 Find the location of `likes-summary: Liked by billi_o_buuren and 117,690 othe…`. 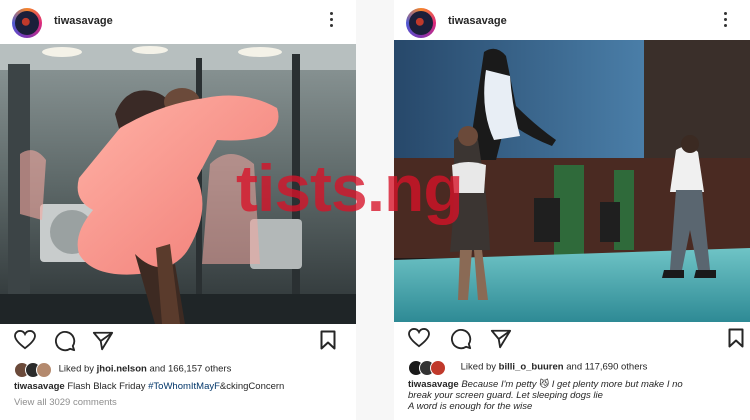

likes-summary: Liked by billi_o_buuren and 117,690 othe… is located at coordinates (527, 368).